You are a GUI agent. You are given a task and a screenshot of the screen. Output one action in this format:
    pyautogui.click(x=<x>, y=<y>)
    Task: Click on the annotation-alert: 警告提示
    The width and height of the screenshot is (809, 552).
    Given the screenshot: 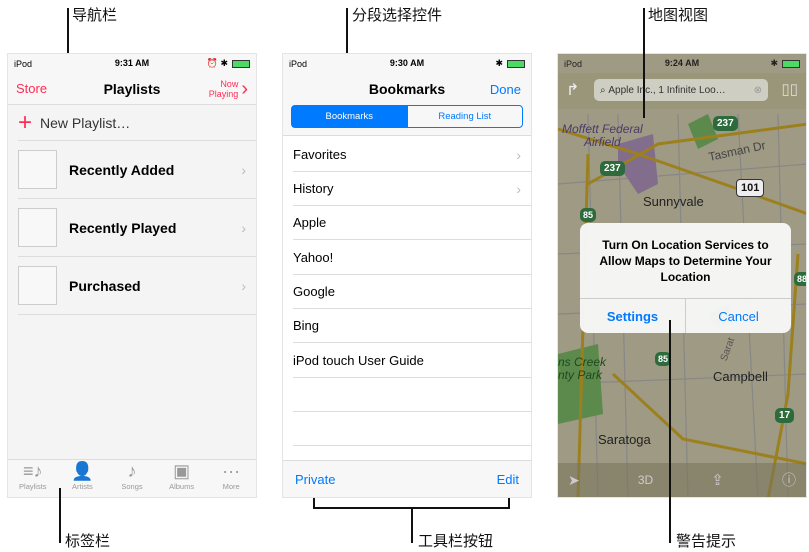 What is the action you would take?
    pyautogui.click(x=706, y=541)
    